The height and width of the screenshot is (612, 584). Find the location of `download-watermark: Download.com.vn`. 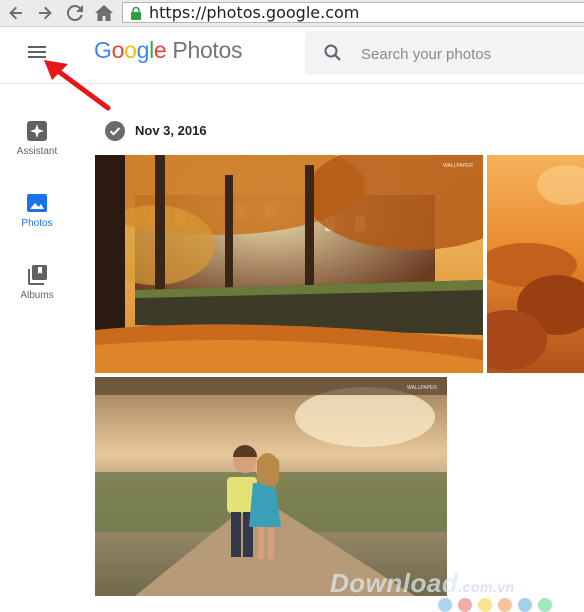

download-watermark: Download.com.vn is located at coordinates (422, 583).